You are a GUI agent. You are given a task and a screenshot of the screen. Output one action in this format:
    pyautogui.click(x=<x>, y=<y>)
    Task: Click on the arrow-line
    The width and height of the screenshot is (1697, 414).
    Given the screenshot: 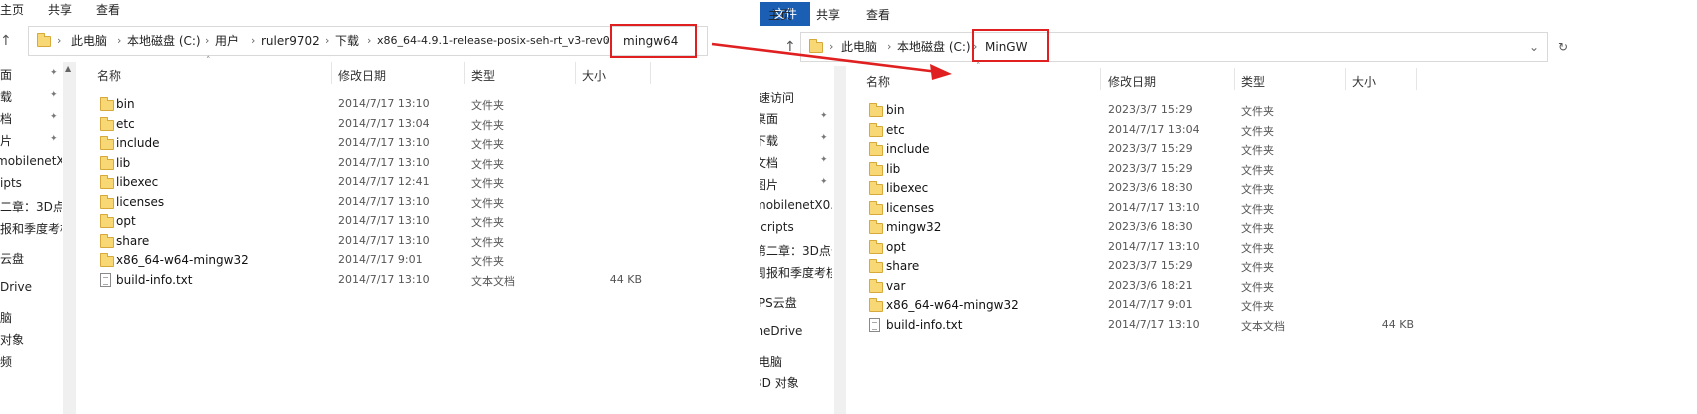 What is the action you would take?
    pyautogui.click(x=825, y=58)
    